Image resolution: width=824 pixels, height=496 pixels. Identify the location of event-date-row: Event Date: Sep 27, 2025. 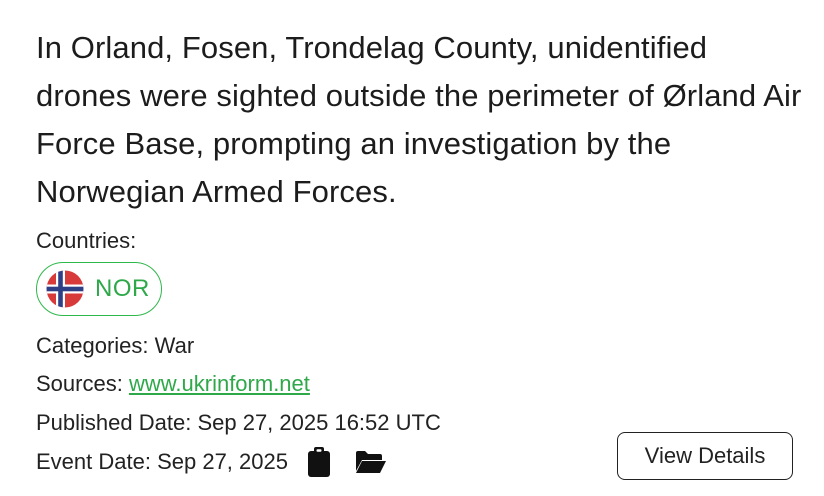
(211, 462).